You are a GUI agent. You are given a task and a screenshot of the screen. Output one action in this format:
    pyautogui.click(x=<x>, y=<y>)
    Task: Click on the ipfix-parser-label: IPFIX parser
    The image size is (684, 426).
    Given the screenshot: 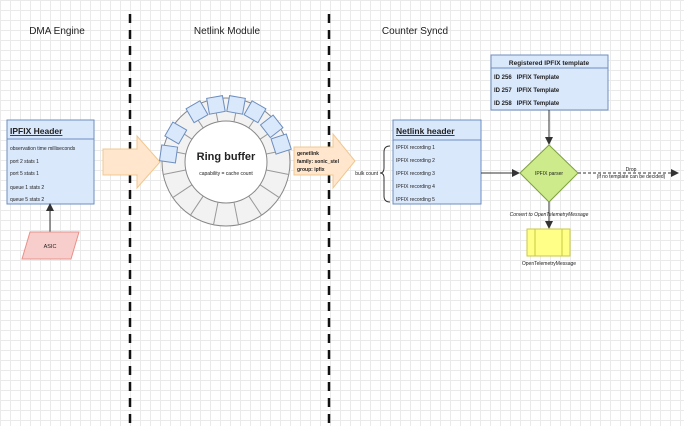 What is the action you would take?
    pyautogui.click(x=549, y=174)
    